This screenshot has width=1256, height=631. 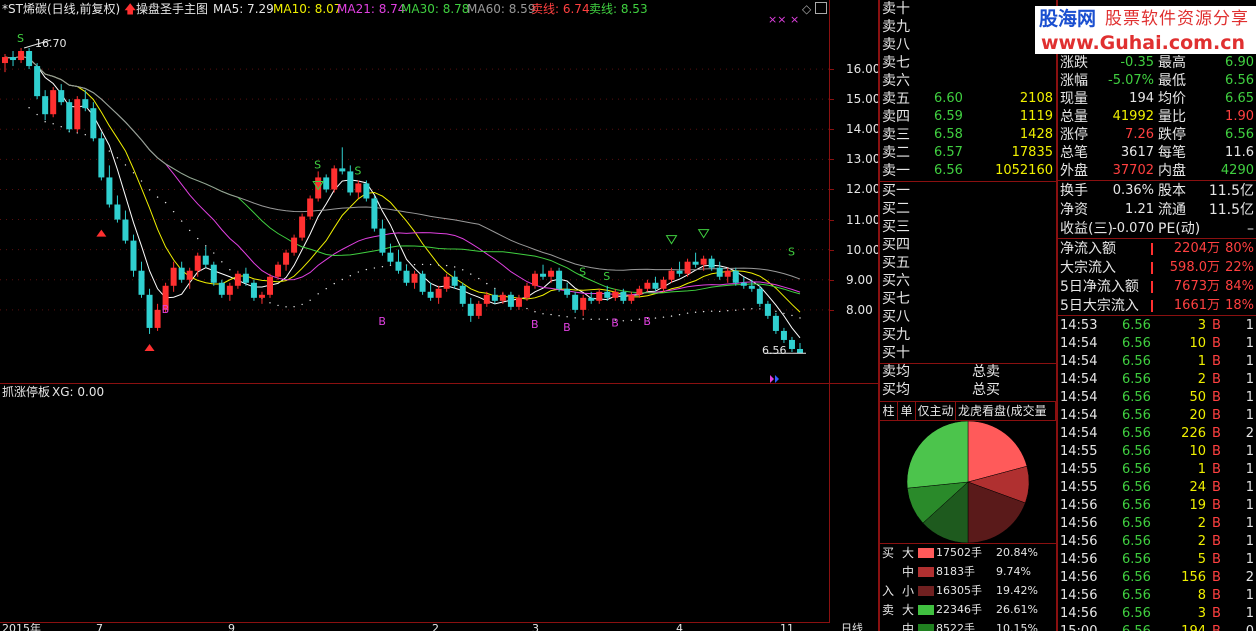 I want to click on quote-label: 涨跌, so click(x=1074, y=63).